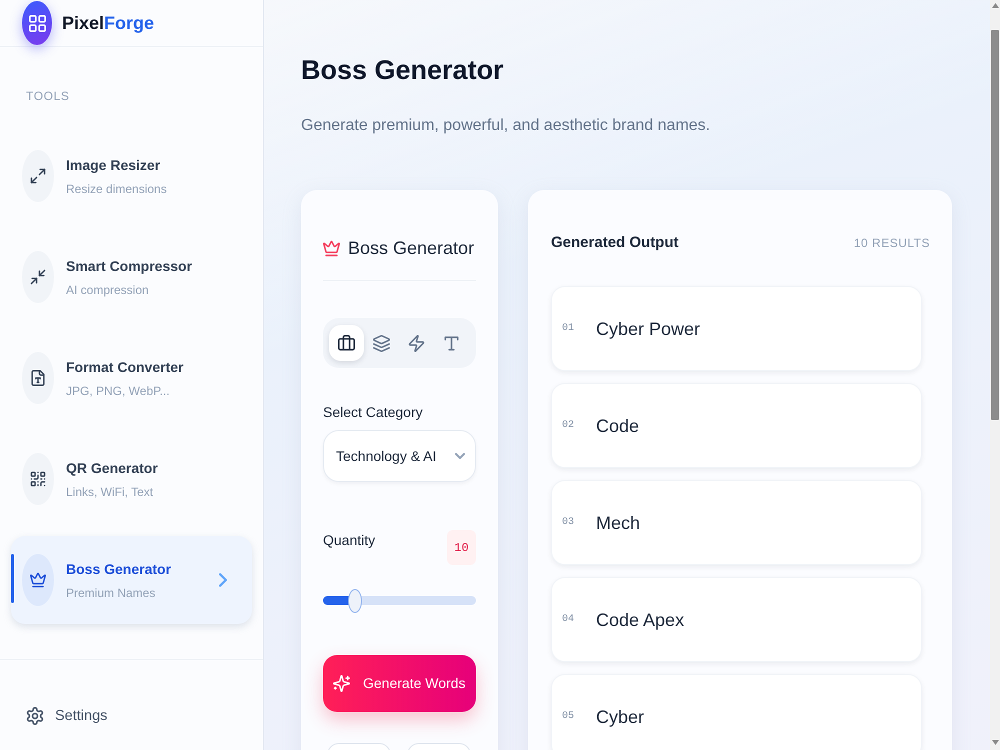 The width and height of the screenshot is (1000, 750). Describe the element at coordinates (569, 328) in the screenshot. I see `result-number: 01` at that location.